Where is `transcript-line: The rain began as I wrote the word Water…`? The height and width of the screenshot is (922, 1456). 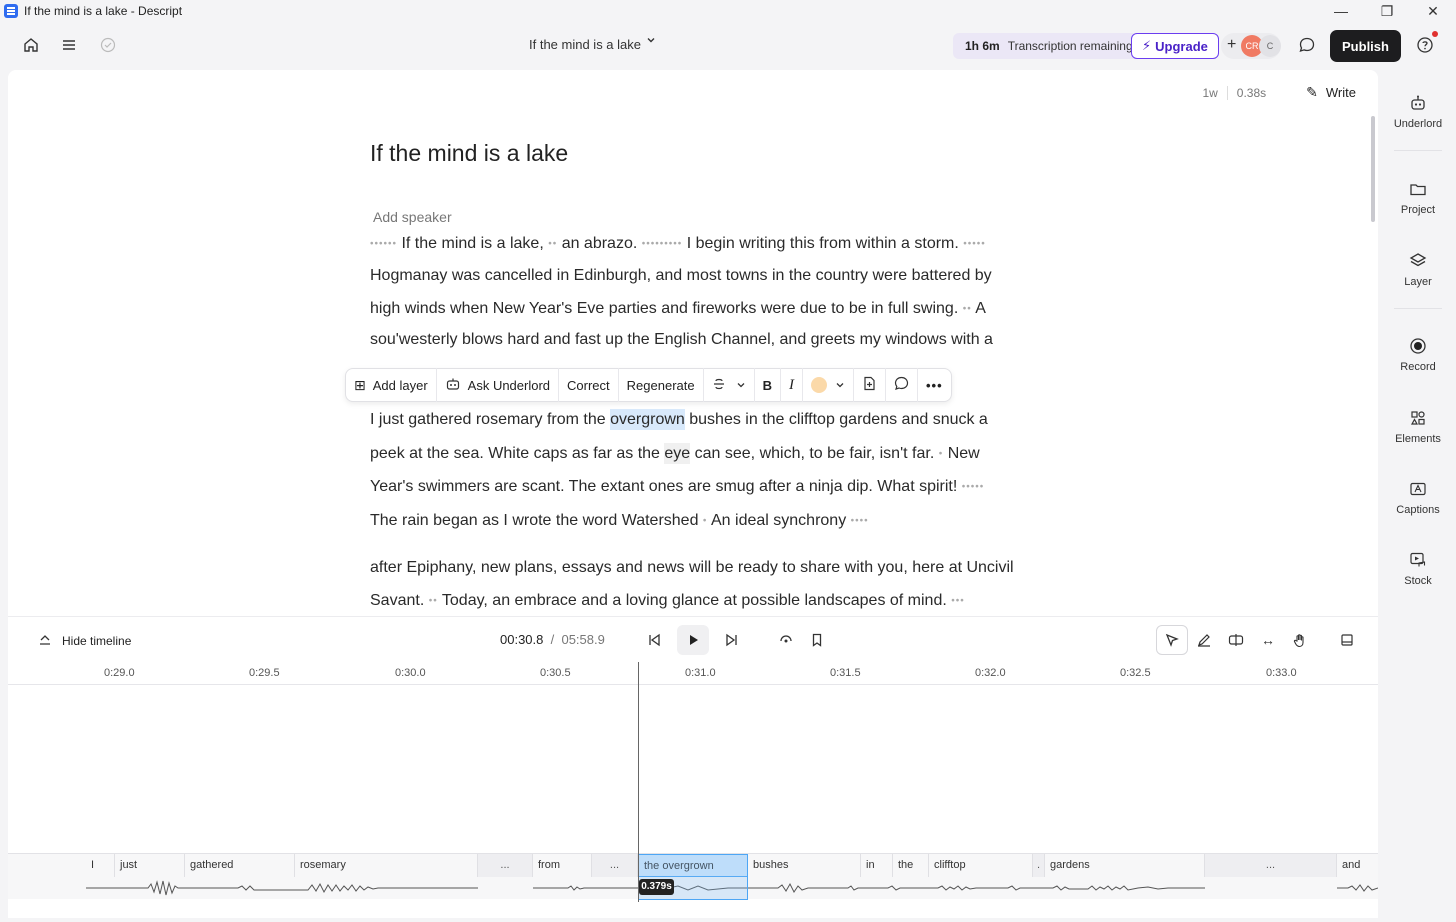 transcript-line: The rain began as I wrote the word Water… is located at coordinates (619, 521).